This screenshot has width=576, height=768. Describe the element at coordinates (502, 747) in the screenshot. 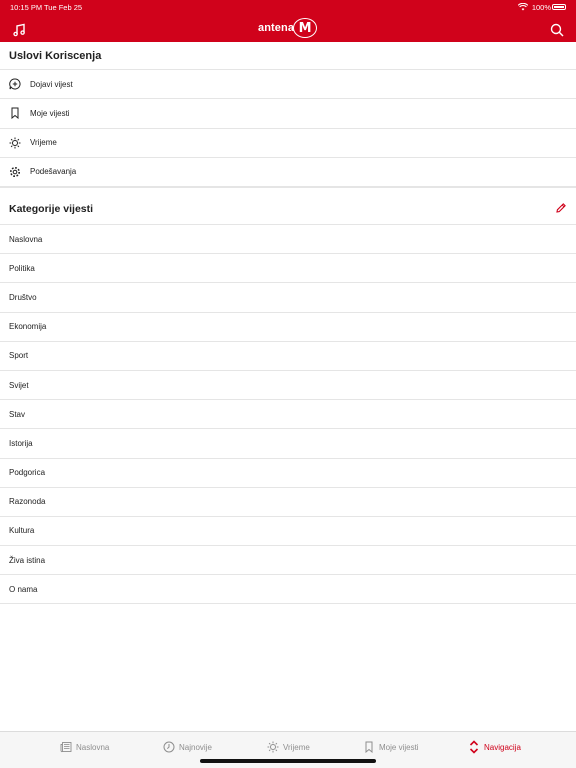

I see `tab-label: Navigacija` at that location.